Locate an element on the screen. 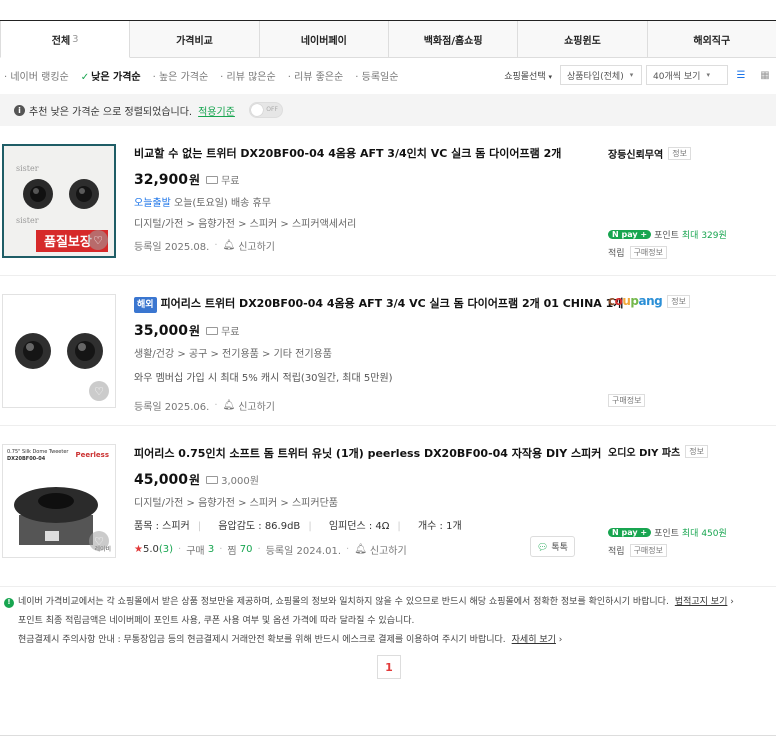 The height and width of the screenshot is (750, 776). sort-ranking: · 네이버 랭킹순 is located at coordinates (39, 75).